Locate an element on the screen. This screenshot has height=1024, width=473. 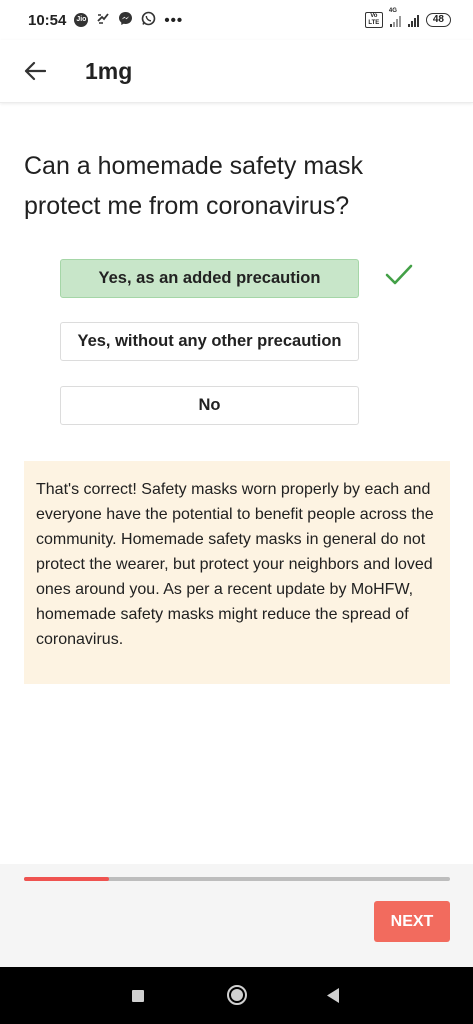
progress-bar-fill is located at coordinates (67, 879).